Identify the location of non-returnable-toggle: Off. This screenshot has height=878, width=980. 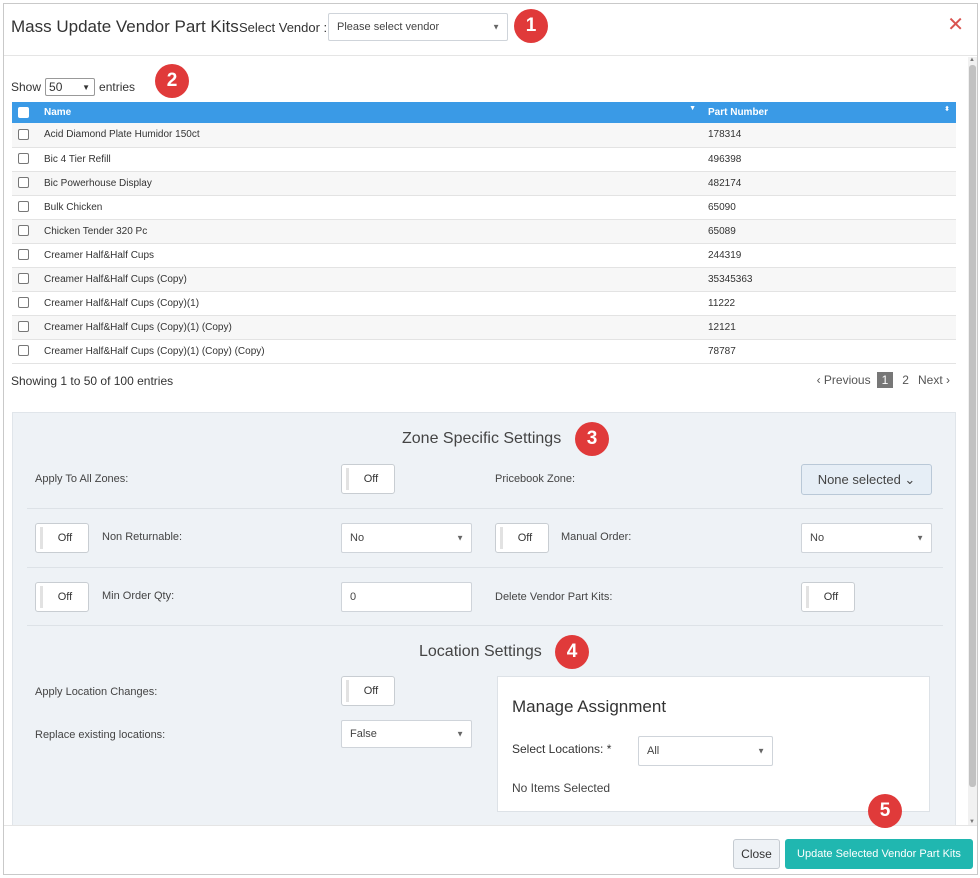
(62, 538).